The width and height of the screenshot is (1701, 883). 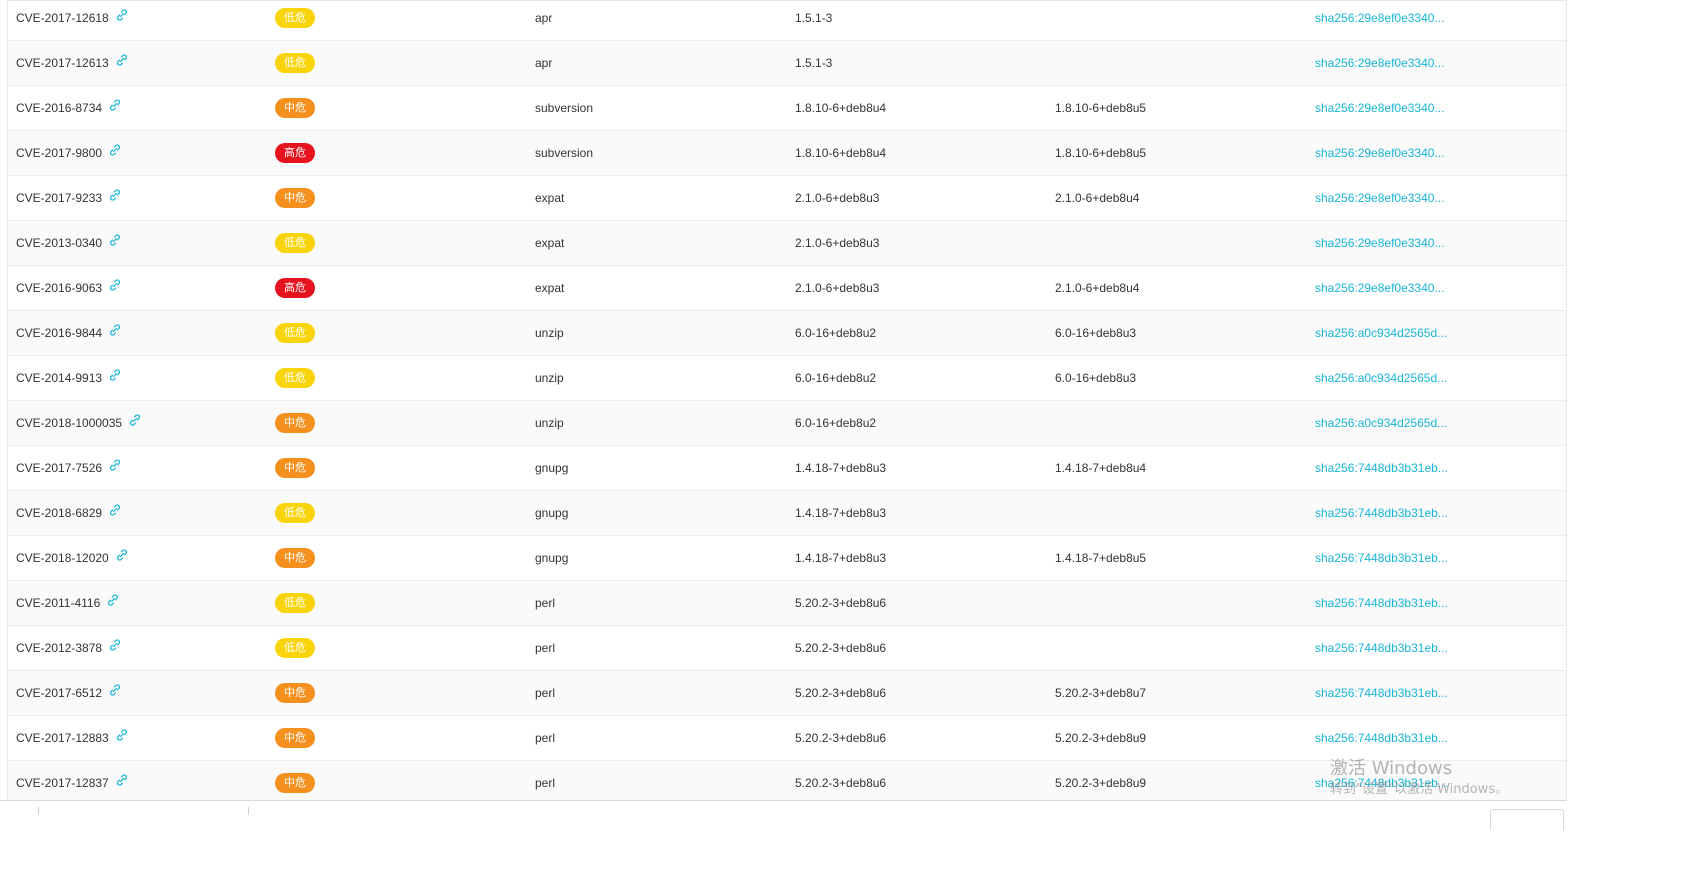 What do you see at coordinates (62, 558) in the screenshot?
I see `cve-id: CVE-2018-12020` at bounding box center [62, 558].